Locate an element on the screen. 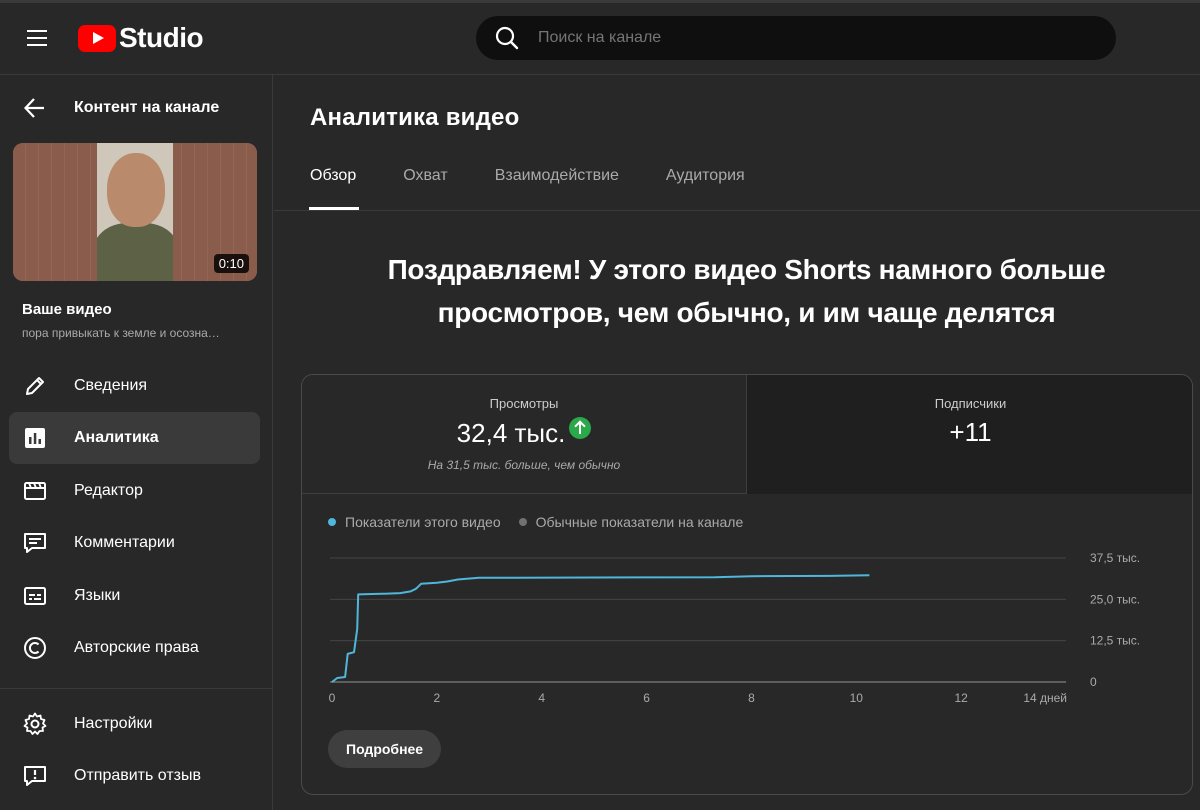 This screenshot has height=810, width=1200. video-thumbnail: 0:10 is located at coordinates (135, 212).